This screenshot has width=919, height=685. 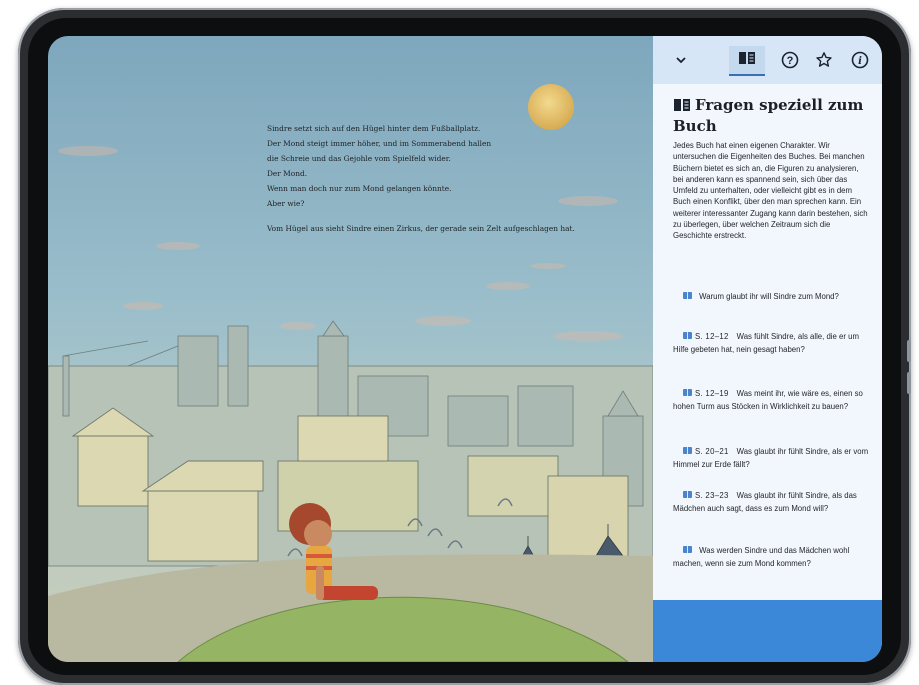 What do you see at coordinates (712, 451) in the screenshot?
I see `question-ref: S. 20–21` at bounding box center [712, 451].